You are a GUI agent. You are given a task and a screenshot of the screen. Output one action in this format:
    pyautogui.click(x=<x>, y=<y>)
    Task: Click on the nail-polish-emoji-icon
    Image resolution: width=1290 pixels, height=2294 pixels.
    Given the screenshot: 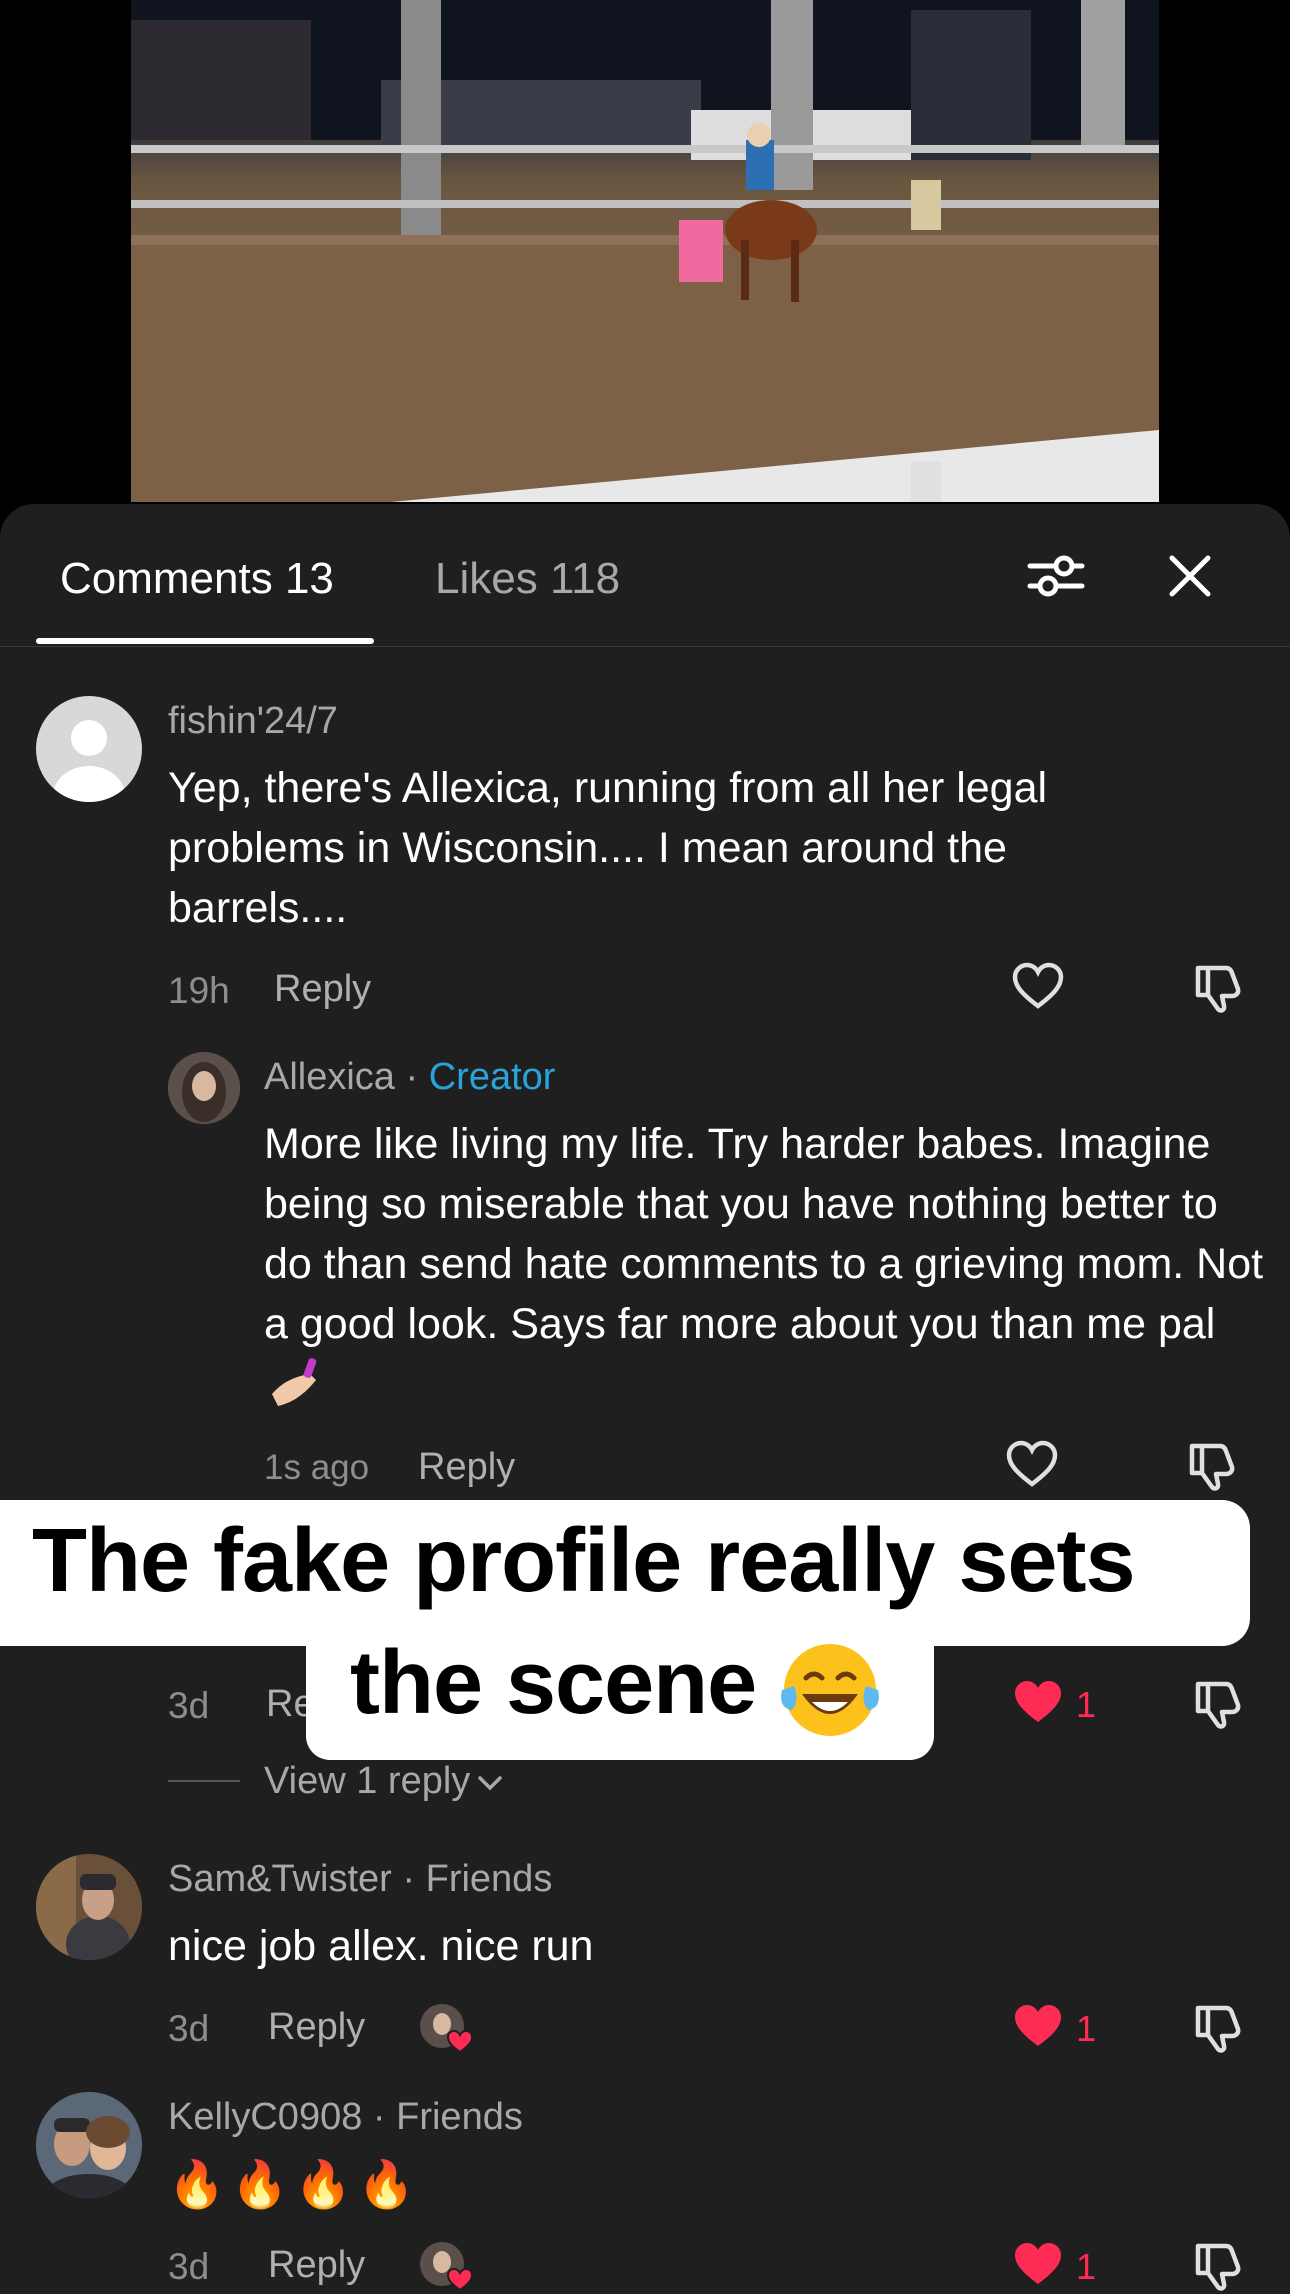 What is the action you would take?
    pyautogui.click(x=294, y=1382)
    